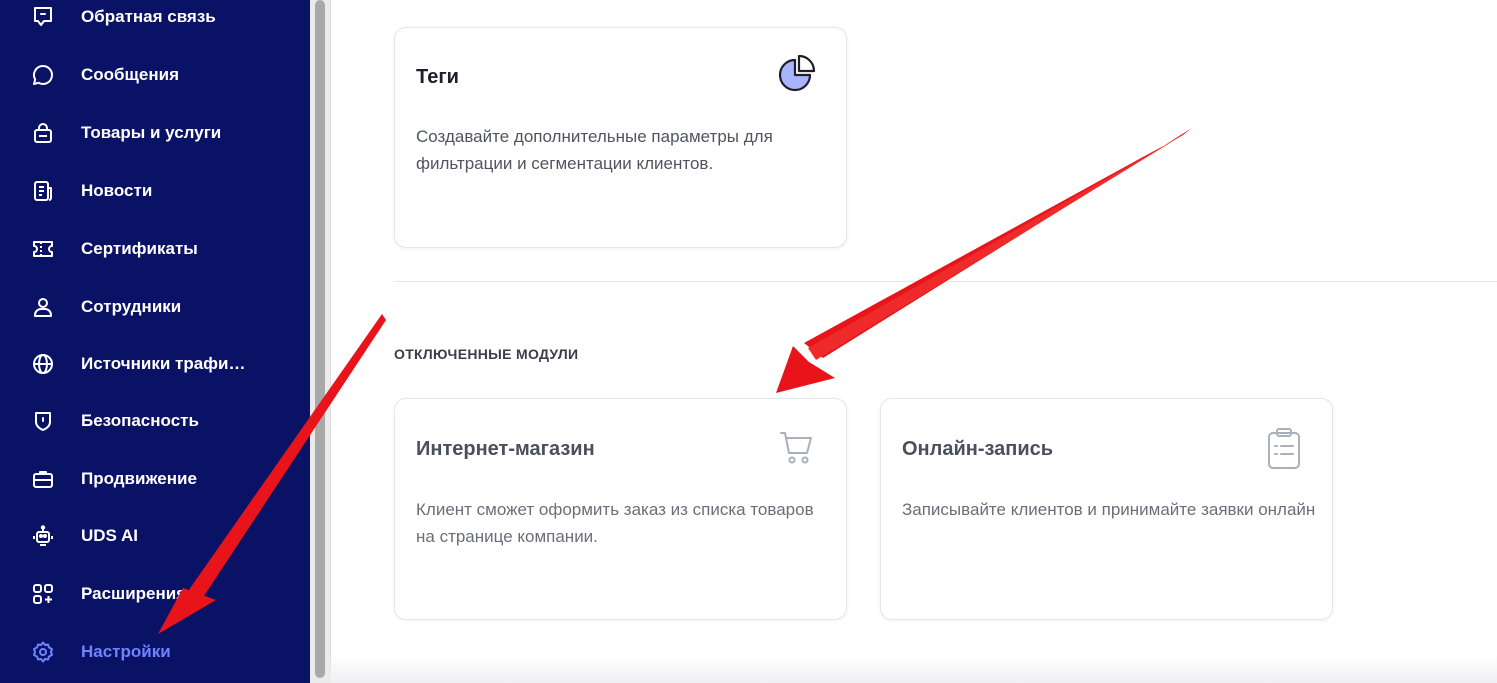 This screenshot has height=683, width=1497. I want to click on card-title: Теги, so click(437, 77).